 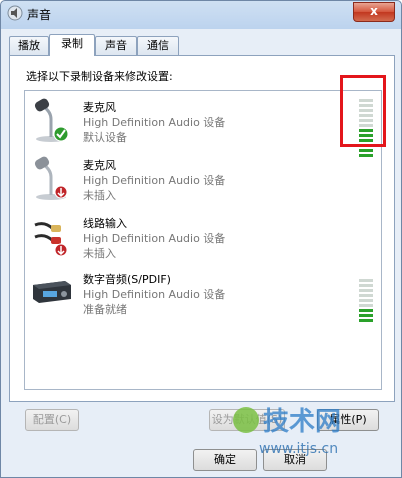 I want to click on close-button: x, so click(x=374, y=12).